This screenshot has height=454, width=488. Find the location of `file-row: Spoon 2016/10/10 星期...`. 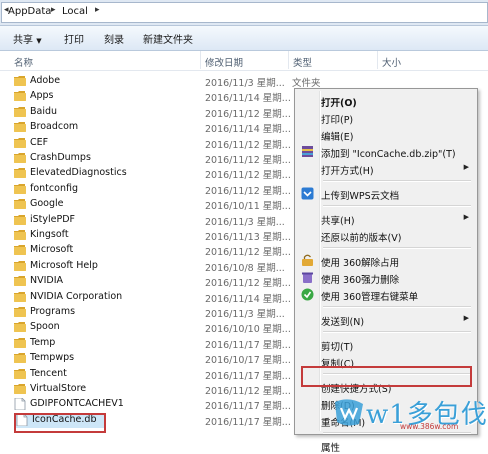

file-row: Spoon 2016/10/10 星期... is located at coordinates (147, 327).